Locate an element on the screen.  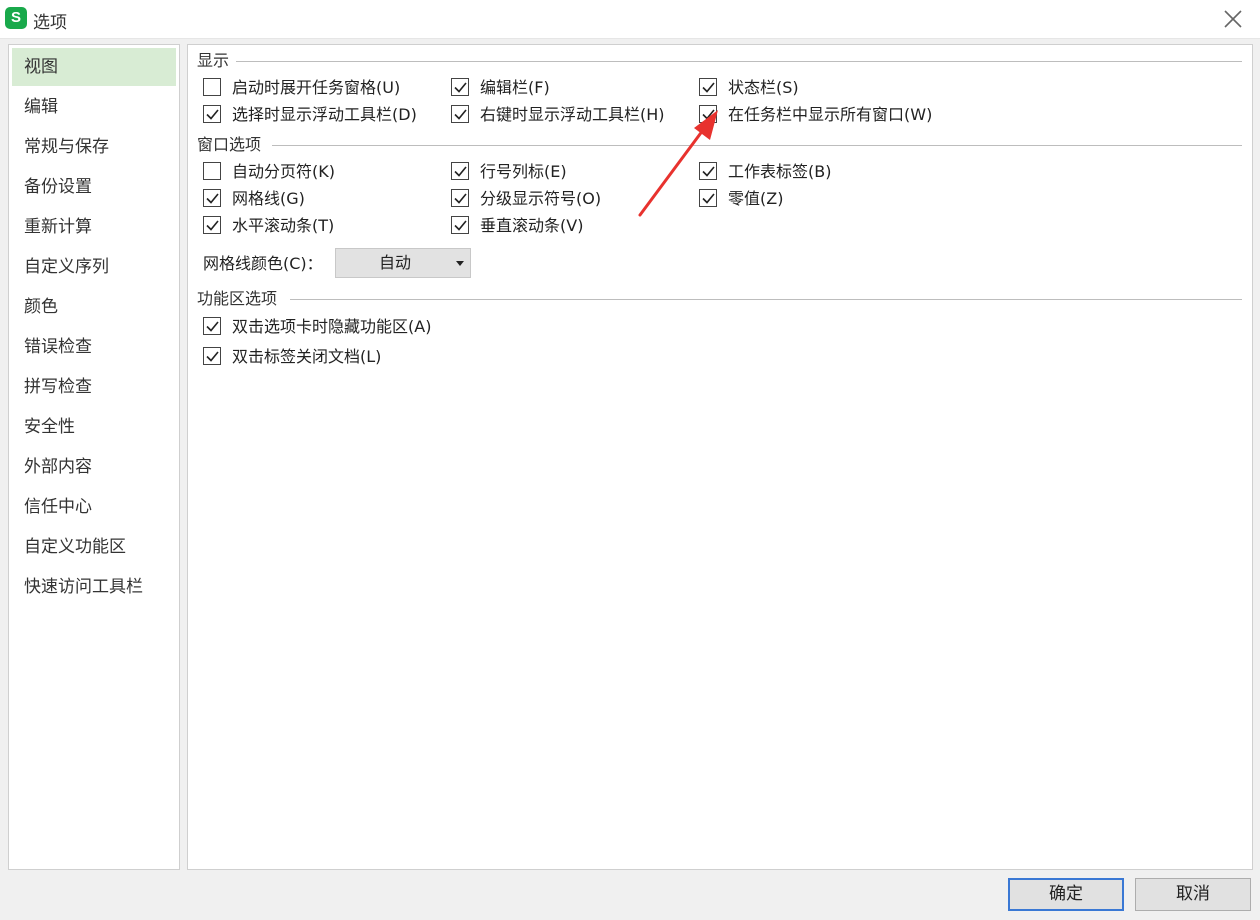
cancel-button: 取消 is located at coordinates (1193, 894).